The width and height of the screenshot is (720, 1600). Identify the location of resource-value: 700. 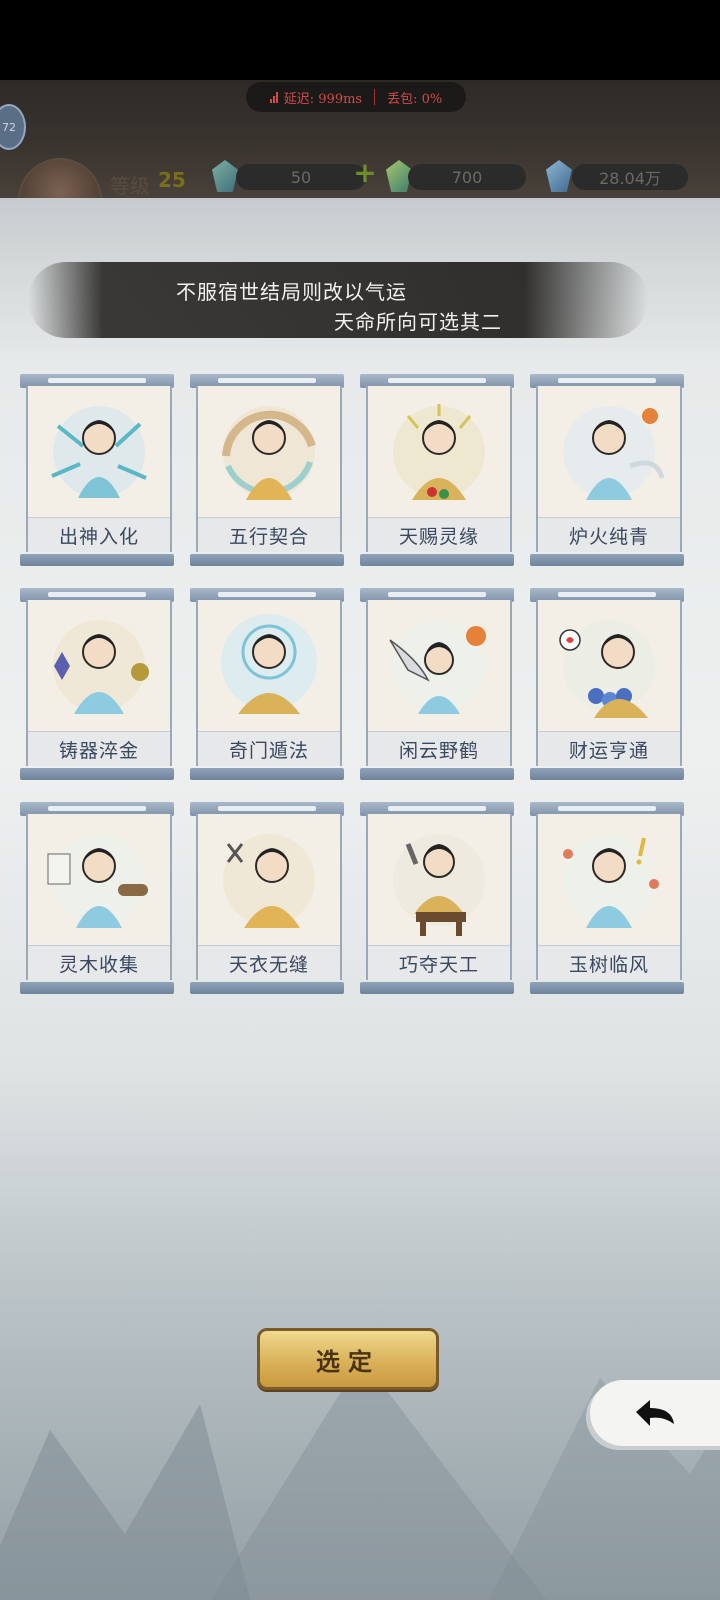
(467, 177).